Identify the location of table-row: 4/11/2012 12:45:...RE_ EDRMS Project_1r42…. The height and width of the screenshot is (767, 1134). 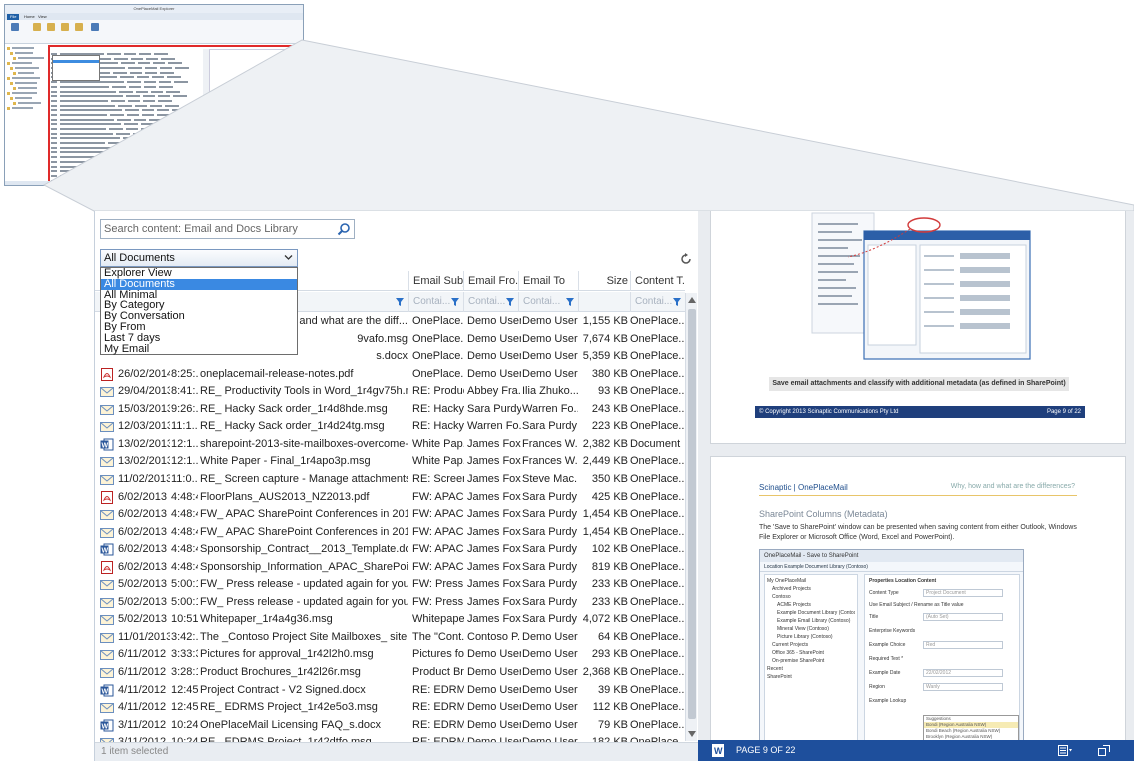
(390, 708).